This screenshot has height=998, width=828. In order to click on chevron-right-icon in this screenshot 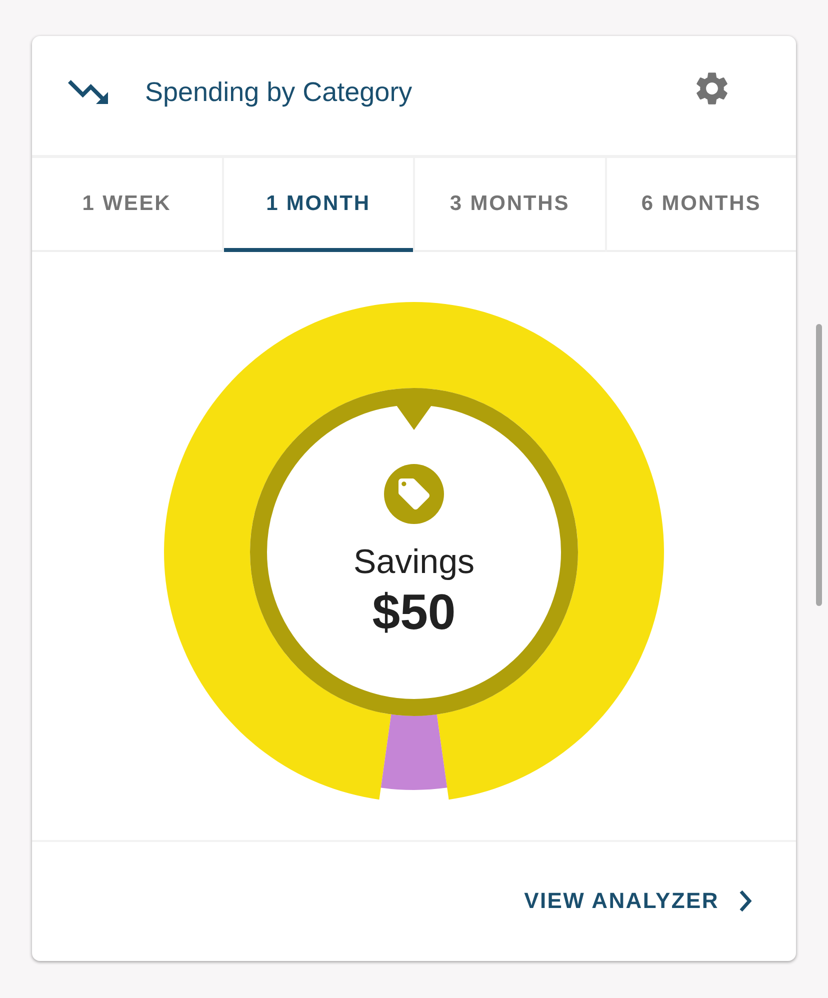, I will do `click(745, 901)`.